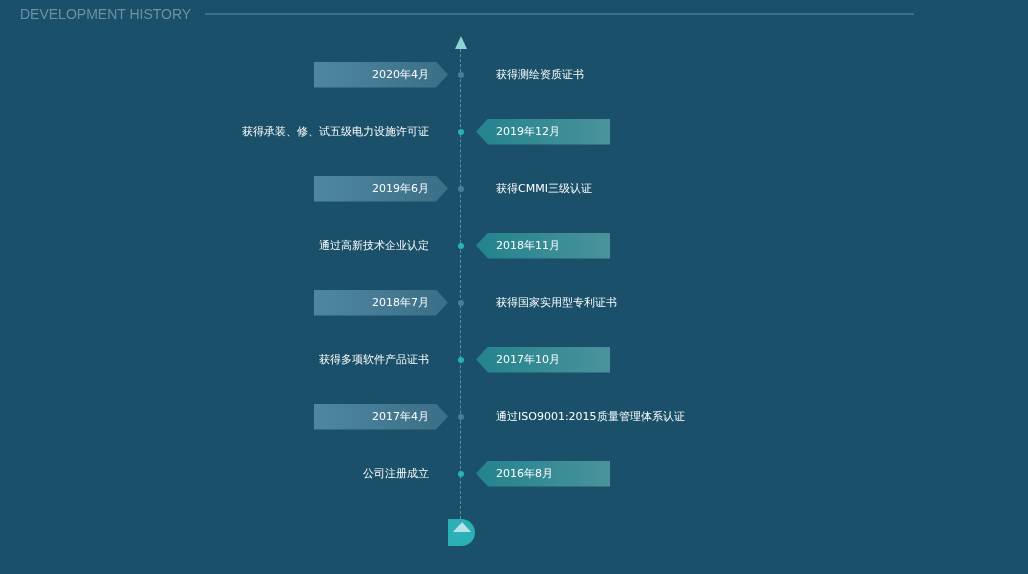 The image size is (1028, 574). What do you see at coordinates (543, 473) in the screenshot?
I see `date-tag: 2016年8月` at bounding box center [543, 473].